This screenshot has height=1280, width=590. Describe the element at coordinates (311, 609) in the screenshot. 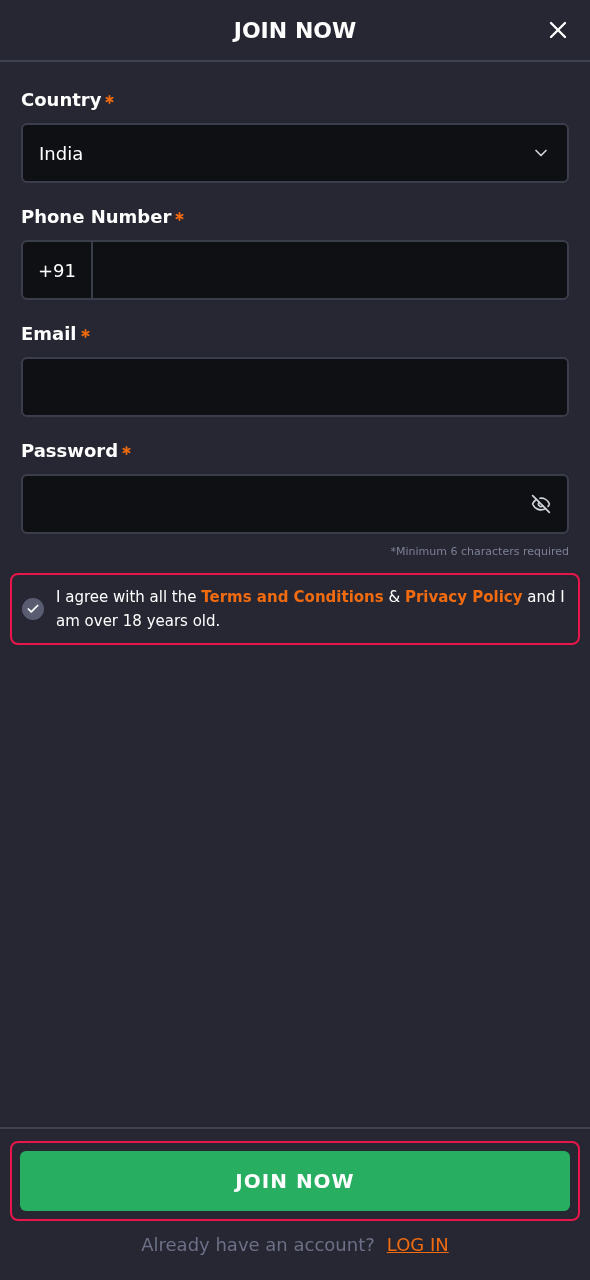

I see `agreement-text: I agree with all the Terms and Conditions & Privacy Policy and I am over 18 years old.` at that location.